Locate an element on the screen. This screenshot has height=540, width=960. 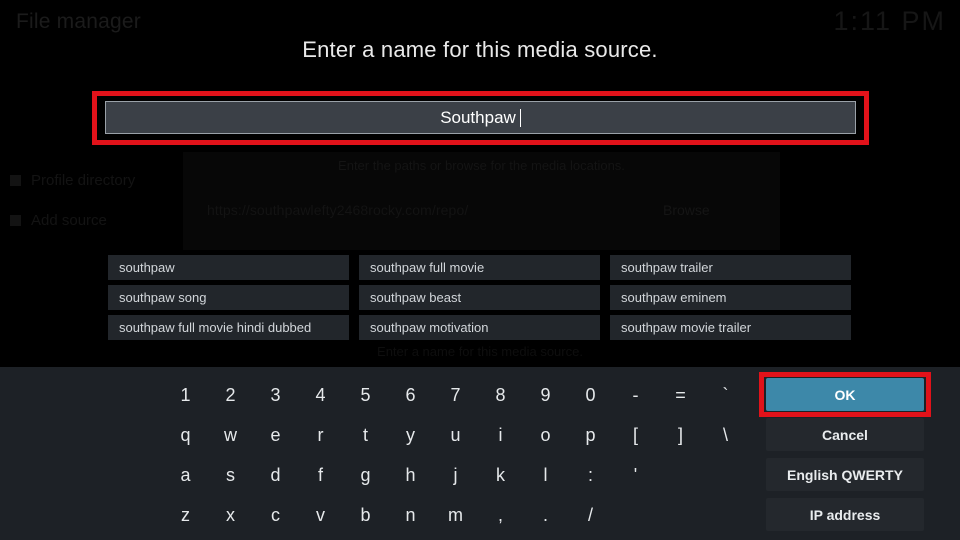
keyboard-row: z x c v b n m,. / is located at coordinates (459, 515).